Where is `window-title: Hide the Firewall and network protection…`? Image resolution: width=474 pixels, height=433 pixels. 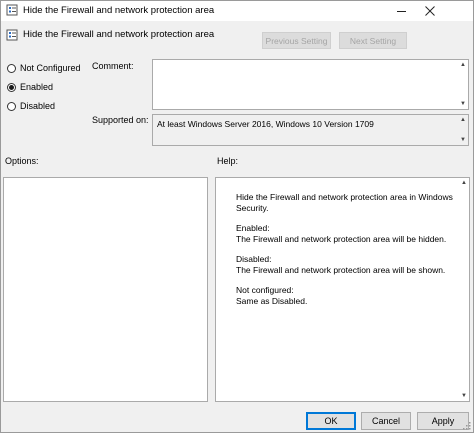 window-title: Hide the Firewall and network protection… is located at coordinates (119, 10).